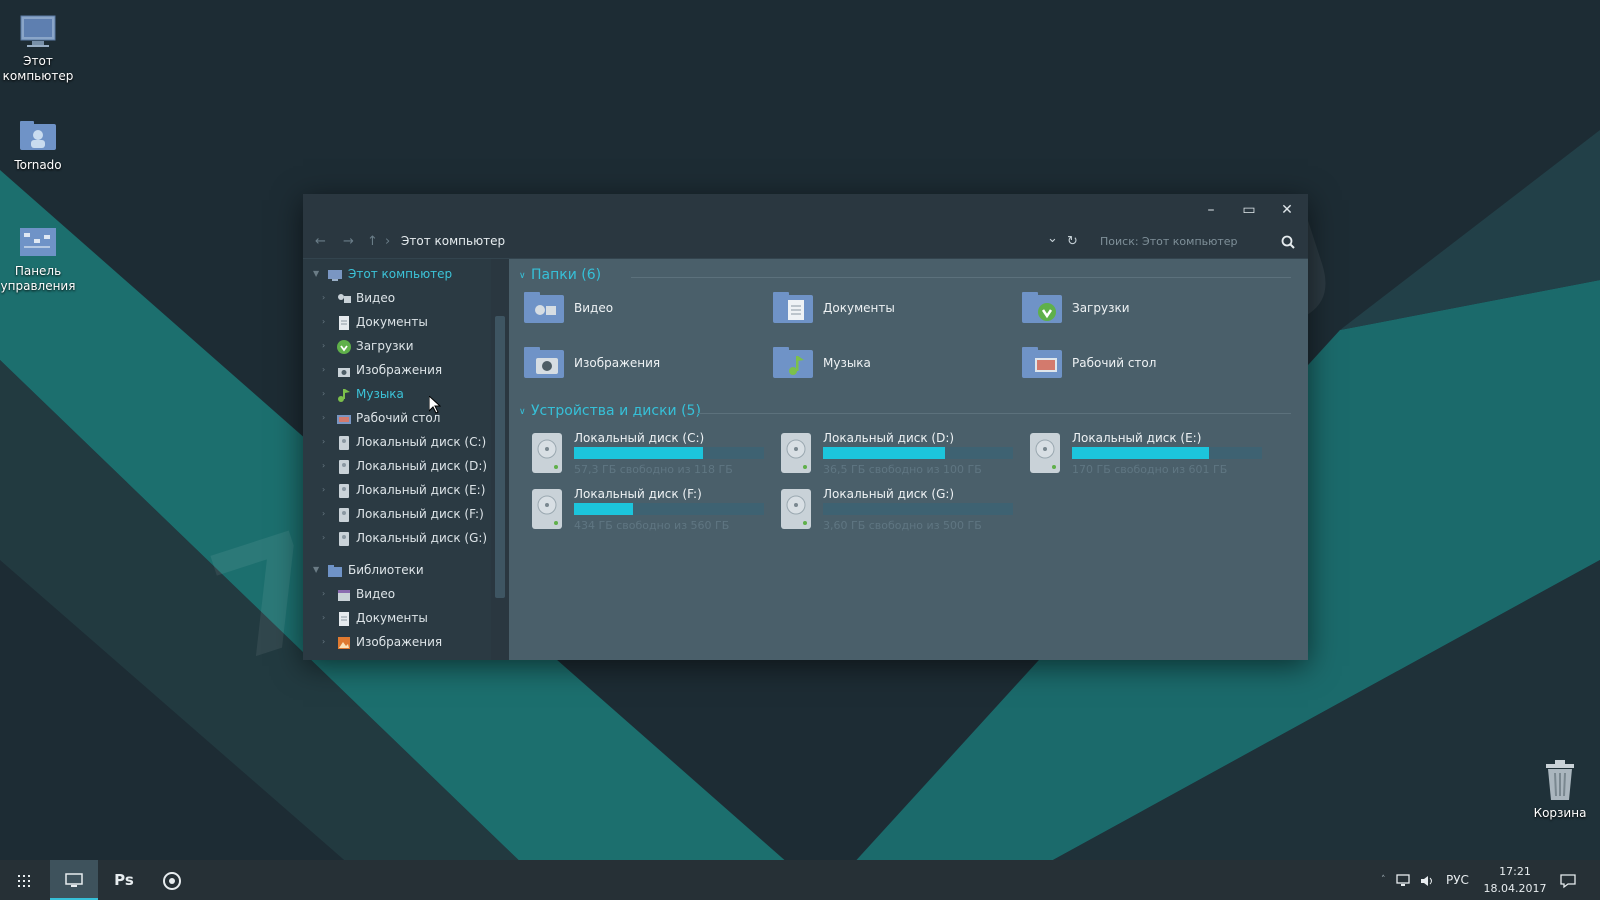 The image size is (1600, 900). I want to click on search-input: Поиск: Этот компьютер, so click(1169, 241).